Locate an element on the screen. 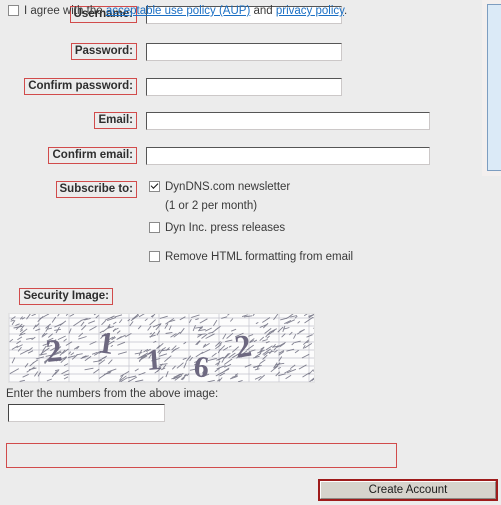 This screenshot has width=501, height=505. captcha-svg: 2 1 1 62 is located at coordinates (161, 348).